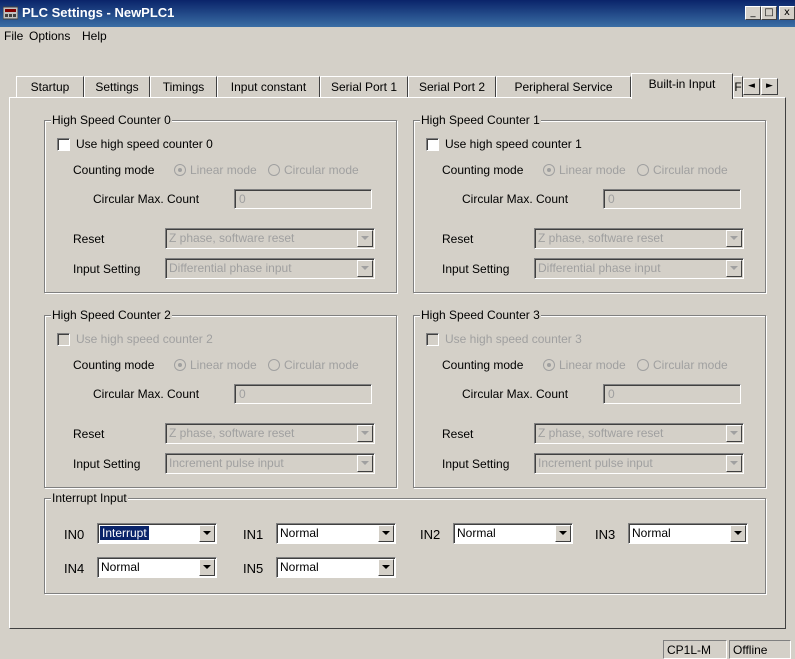  Describe the element at coordinates (183, 86) in the screenshot. I see `tab-timings: Timings` at that location.